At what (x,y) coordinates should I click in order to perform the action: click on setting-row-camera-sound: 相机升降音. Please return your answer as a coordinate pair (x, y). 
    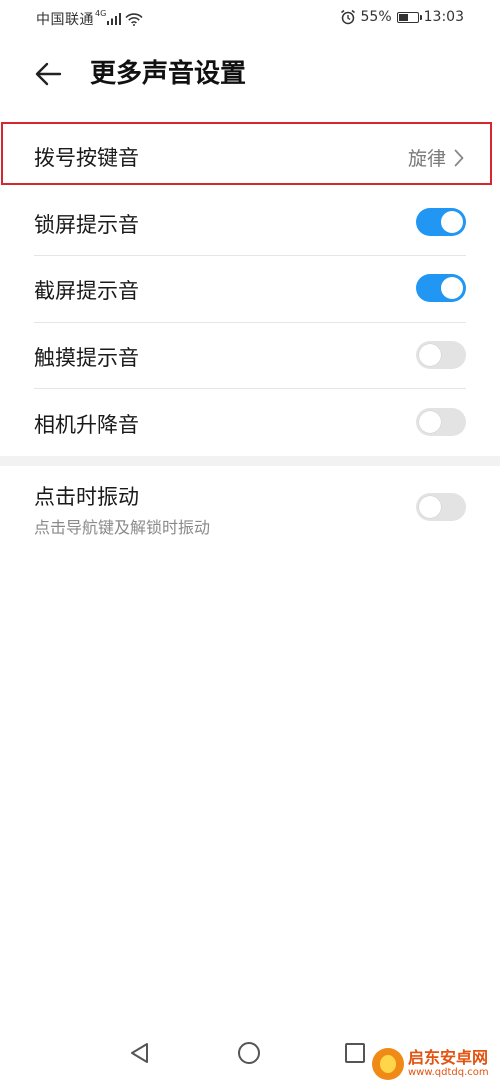
    Looking at the image, I should click on (250, 422).